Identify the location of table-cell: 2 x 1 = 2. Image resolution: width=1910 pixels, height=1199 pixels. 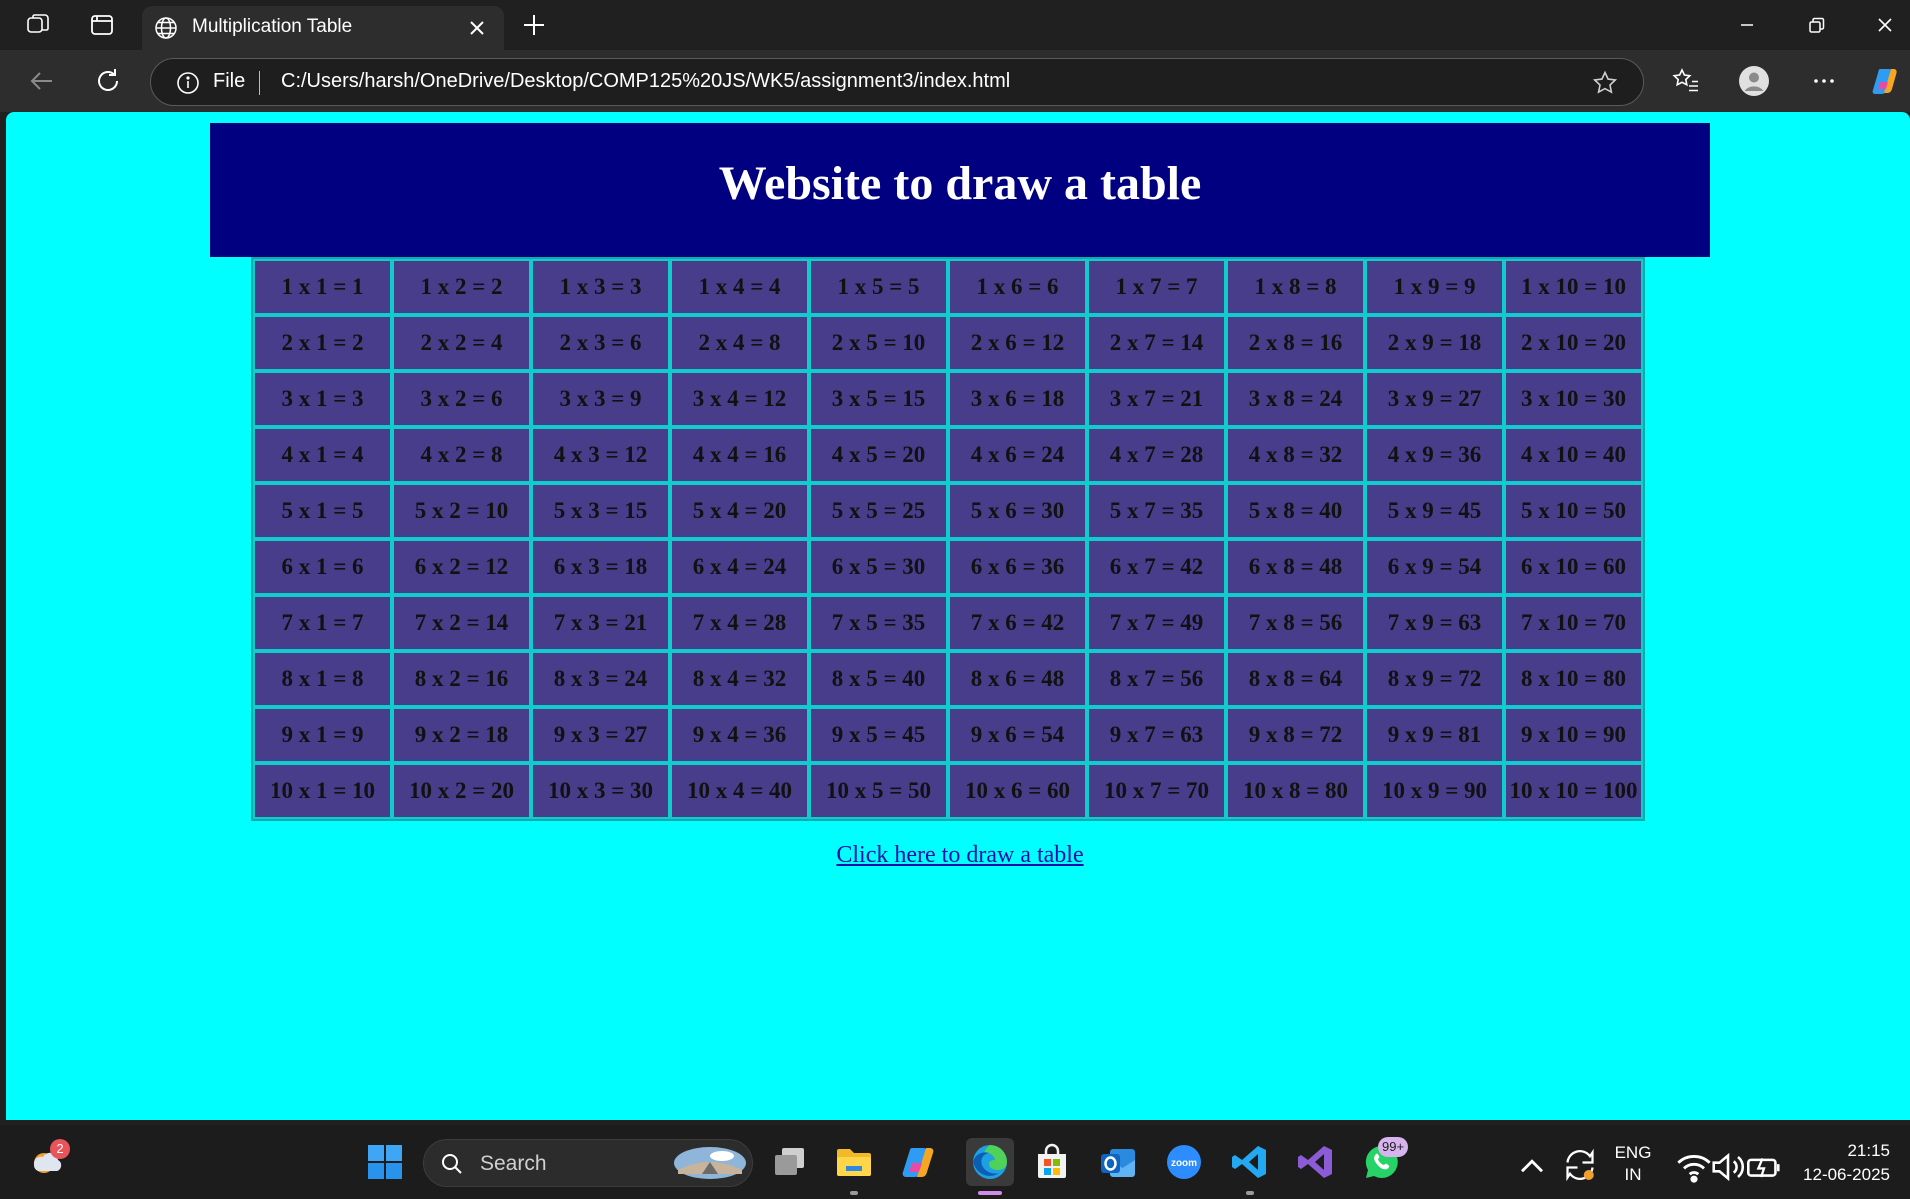
(322, 343).